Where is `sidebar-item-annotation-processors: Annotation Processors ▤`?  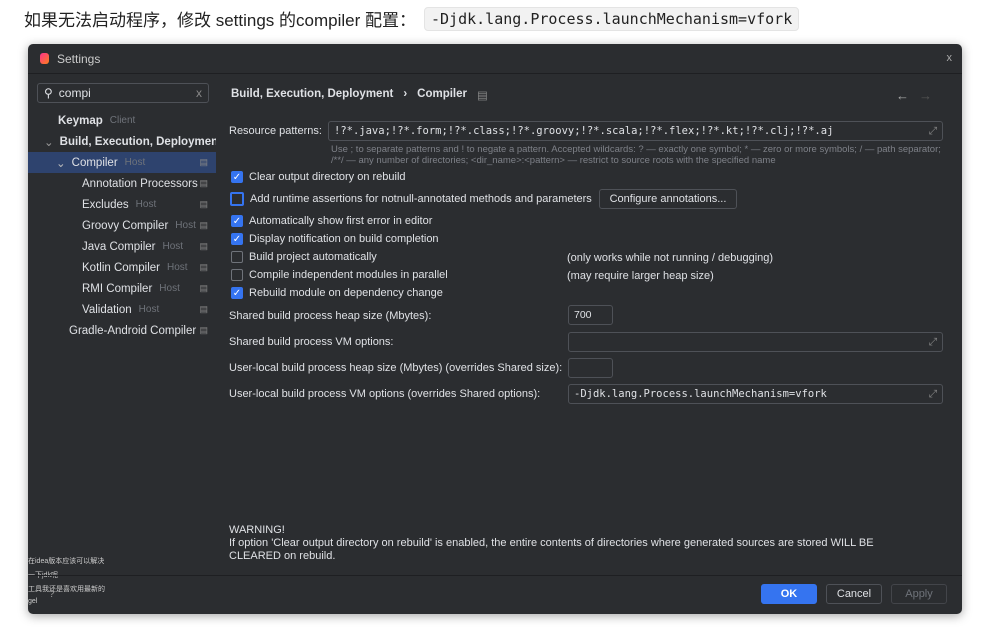 sidebar-item-annotation-processors: Annotation Processors ▤ is located at coordinates (122, 183).